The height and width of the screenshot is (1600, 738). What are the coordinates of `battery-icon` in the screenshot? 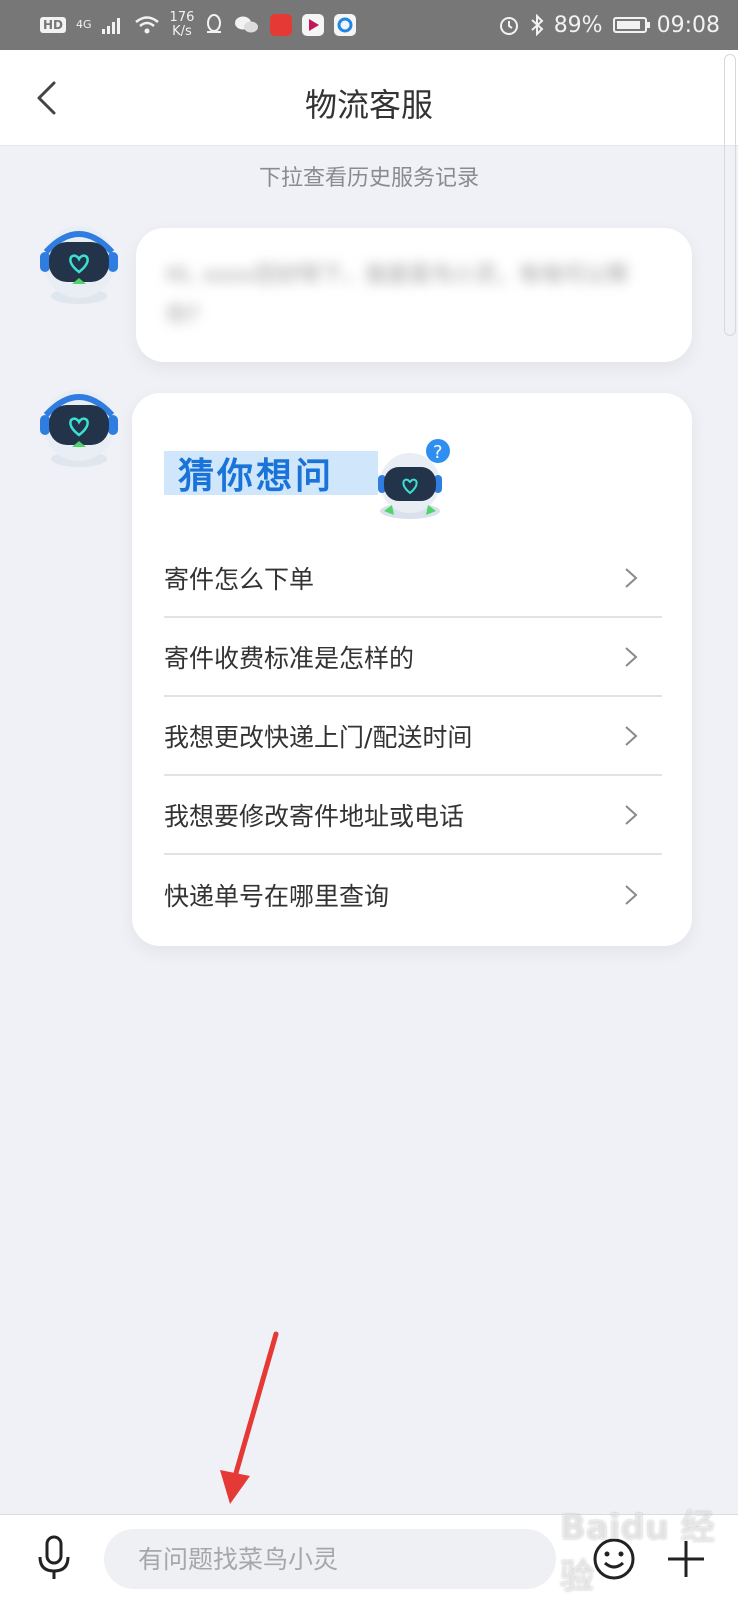 It's located at (631, 25).